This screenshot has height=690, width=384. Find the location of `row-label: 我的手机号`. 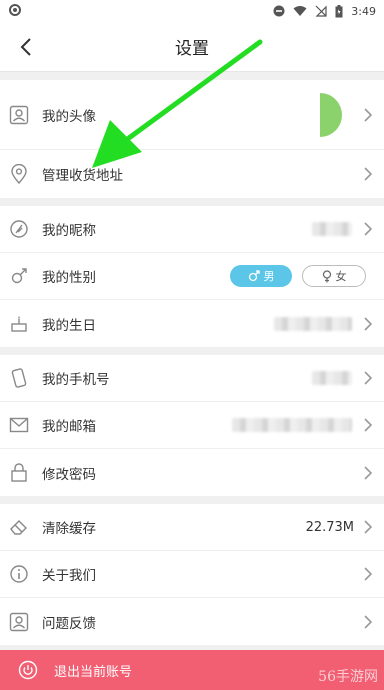

row-label: 我的手机号 is located at coordinates (76, 380).